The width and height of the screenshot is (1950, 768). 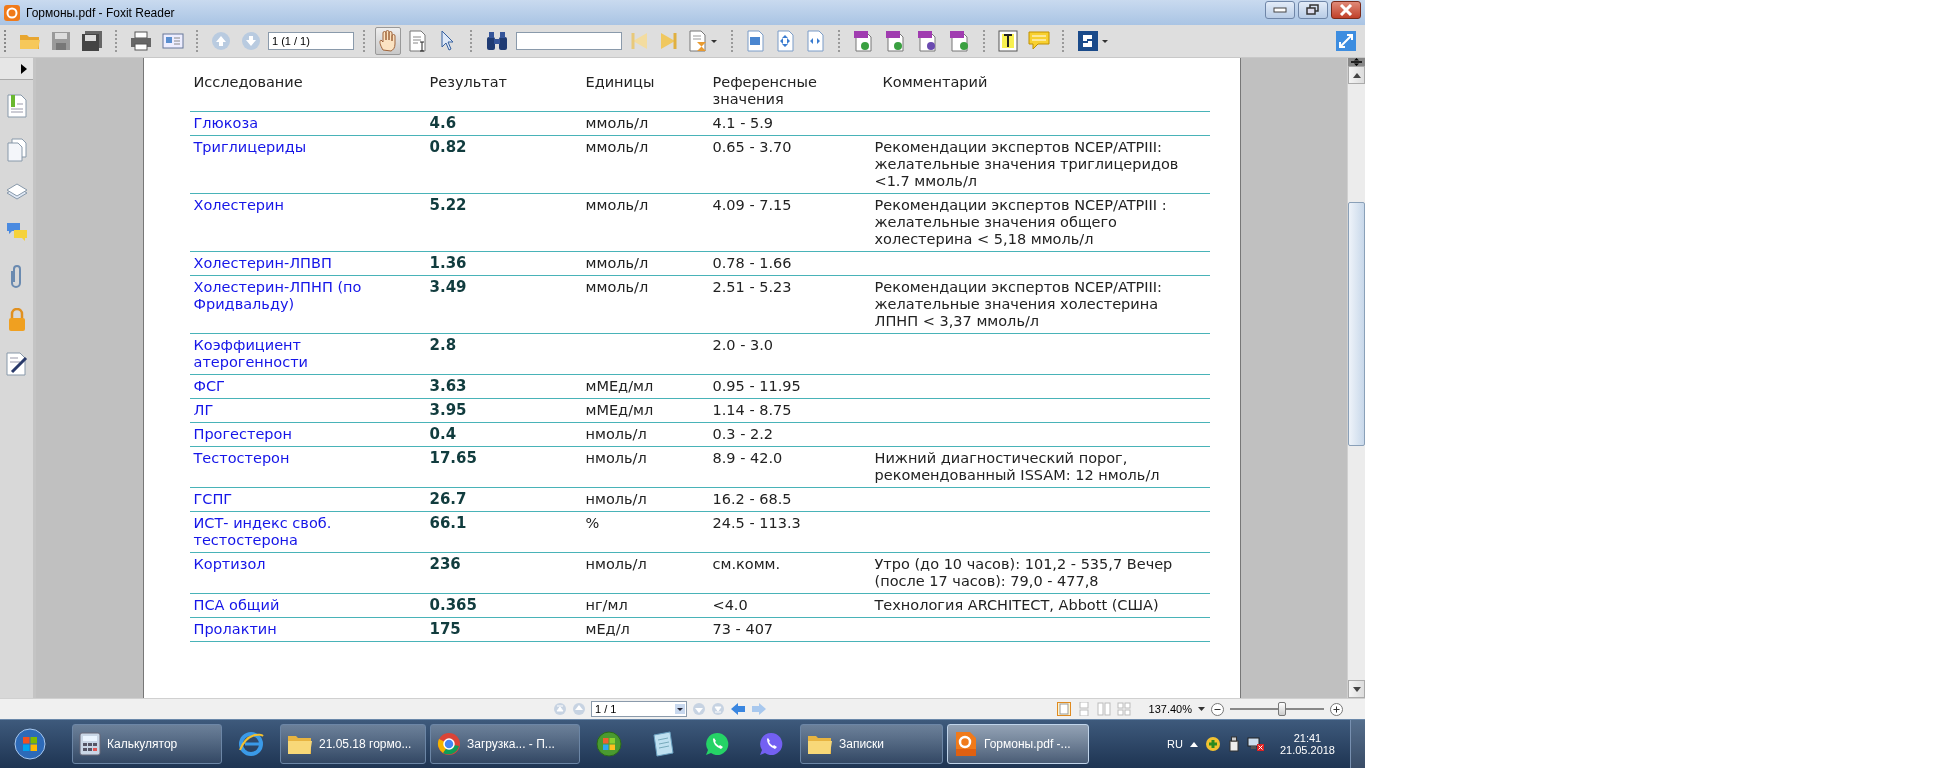 What do you see at coordinates (789, 354) in the screenshot?
I see `reference-cell: 2.0 - 3.0` at bounding box center [789, 354].